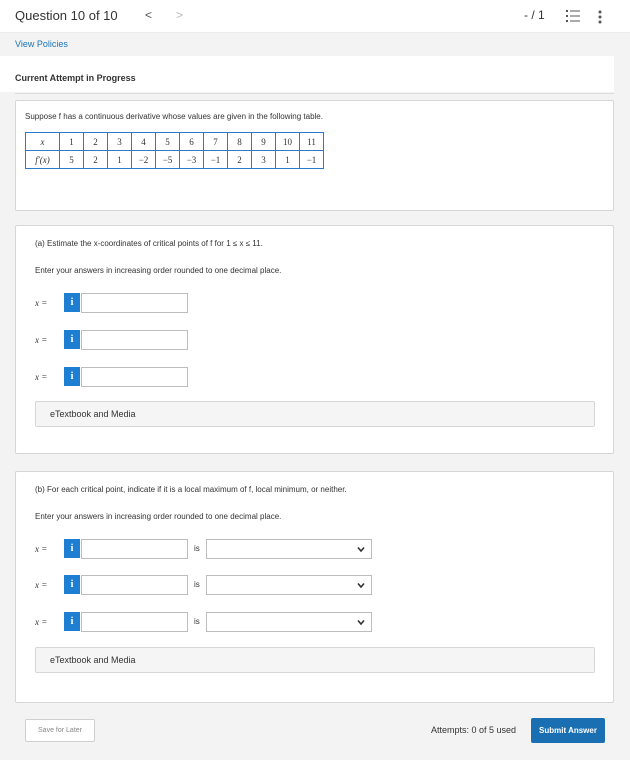 The height and width of the screenshot is (760, 630). Describe the element at coordinates (167, 159) in the screenshot. I see `table-cell: −5` at that location.